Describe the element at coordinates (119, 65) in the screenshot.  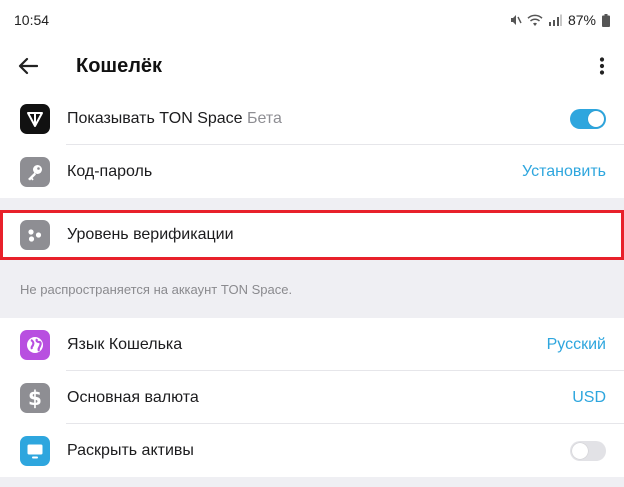
I see `page-title: Кошелёк` at that location.